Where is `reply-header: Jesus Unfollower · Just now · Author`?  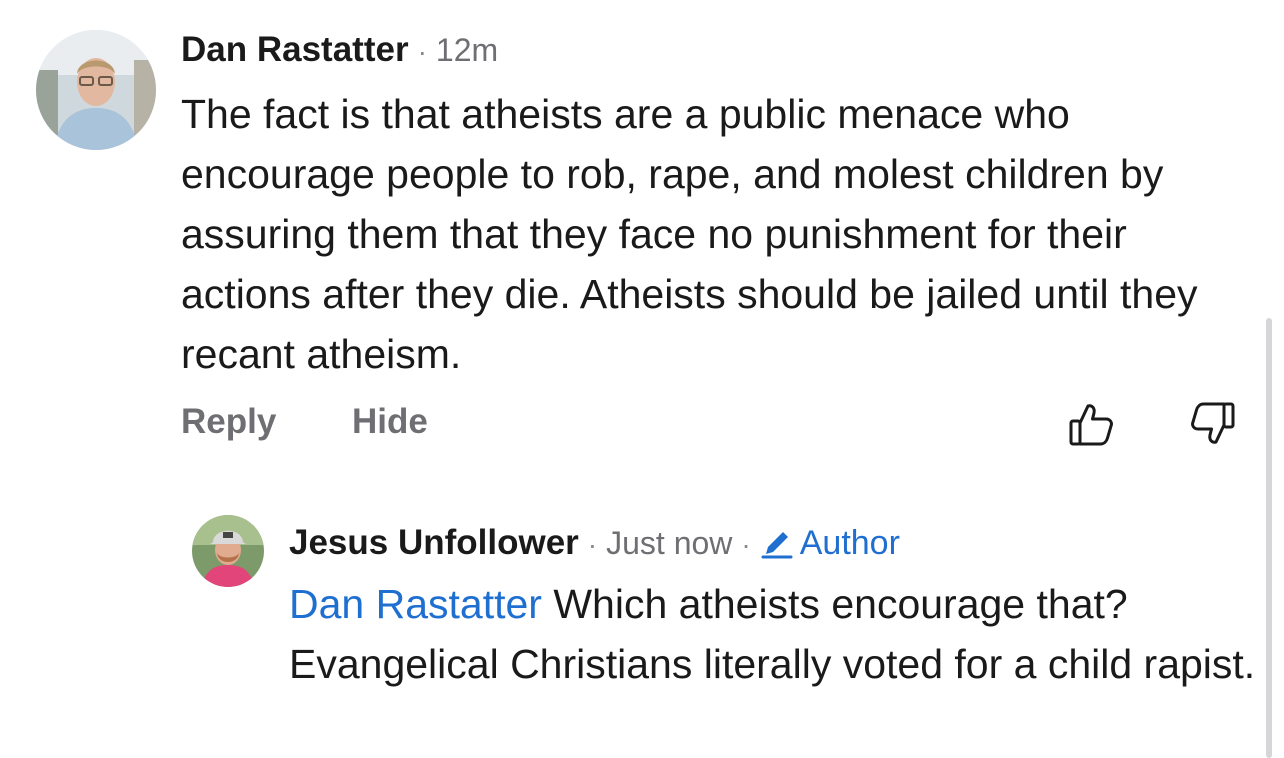
reply-header: Jesus Unfollower · Just now · Author is located at coordinates (594, 541).